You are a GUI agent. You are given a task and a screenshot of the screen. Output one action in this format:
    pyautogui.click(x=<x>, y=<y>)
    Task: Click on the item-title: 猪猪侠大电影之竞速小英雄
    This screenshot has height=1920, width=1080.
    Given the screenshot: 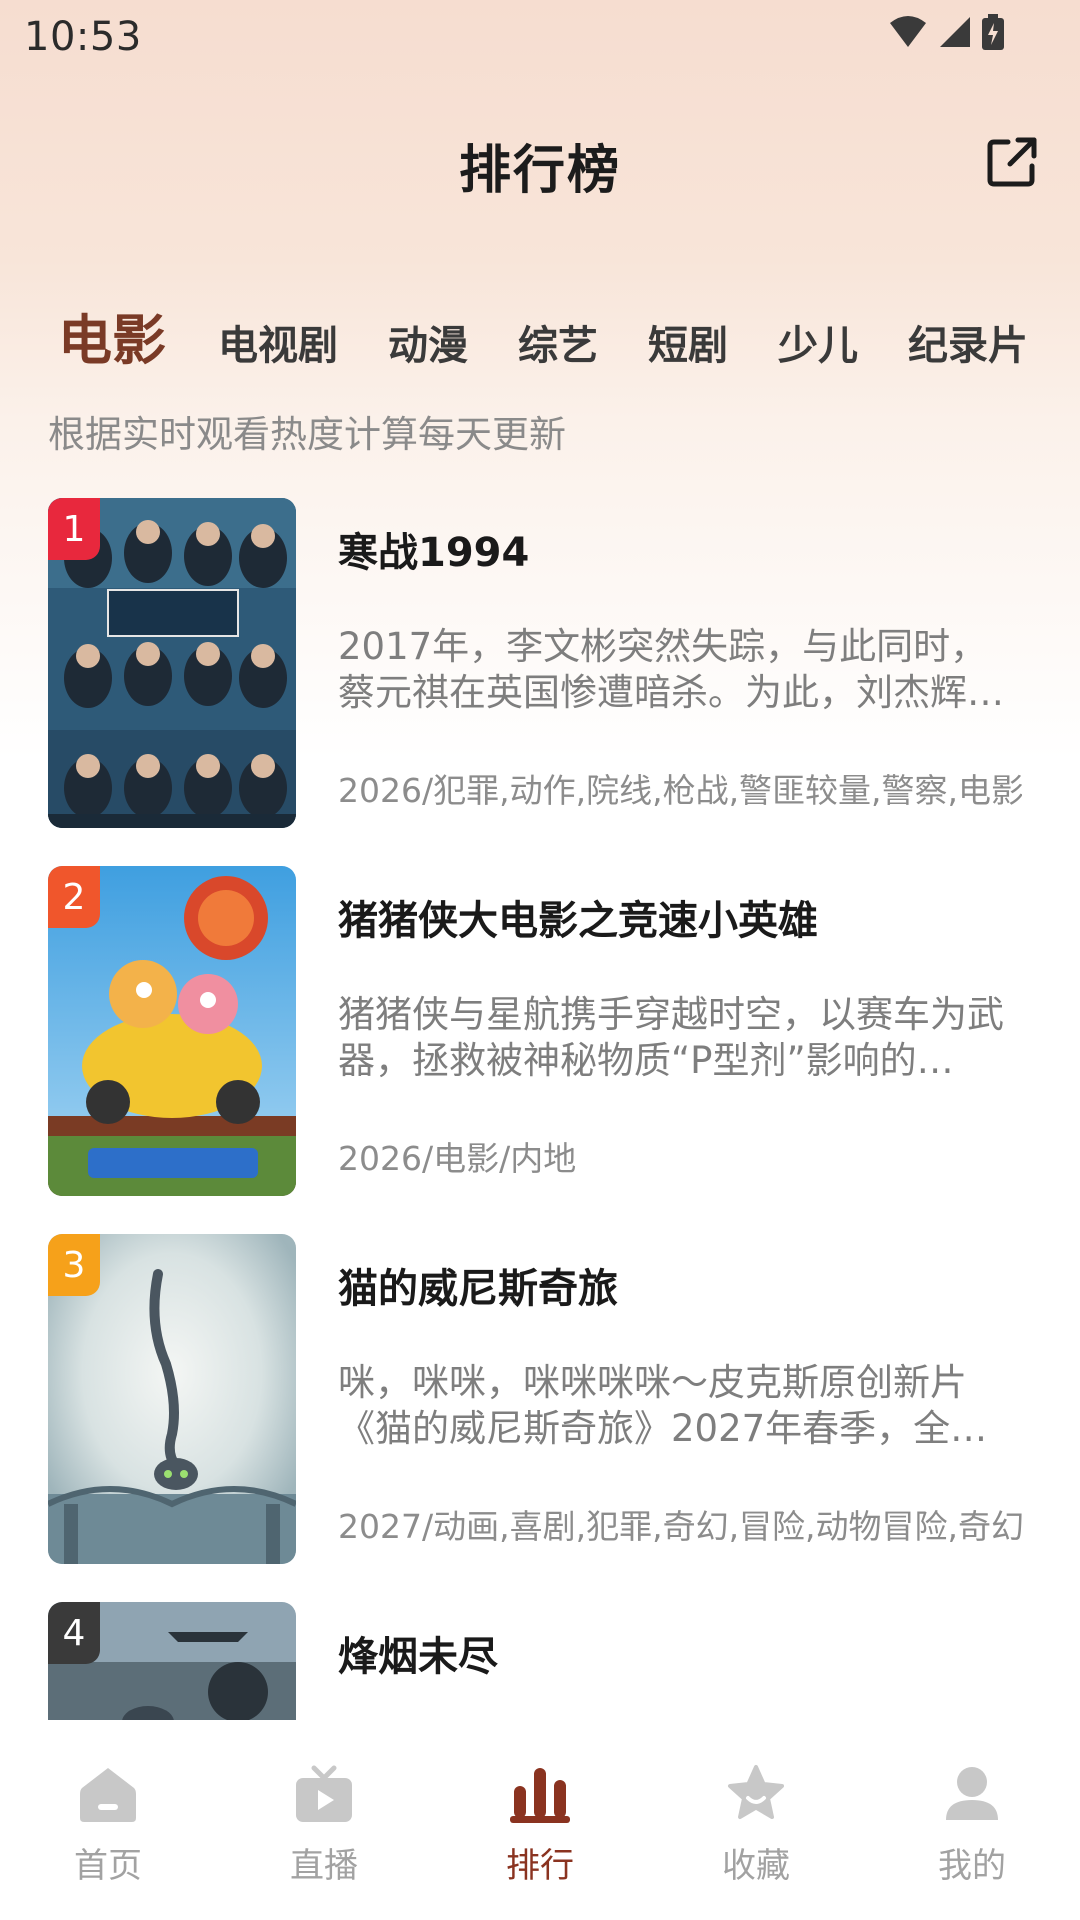 What is the action you would take?
    pyautogui.click(x=680, y=917)
    